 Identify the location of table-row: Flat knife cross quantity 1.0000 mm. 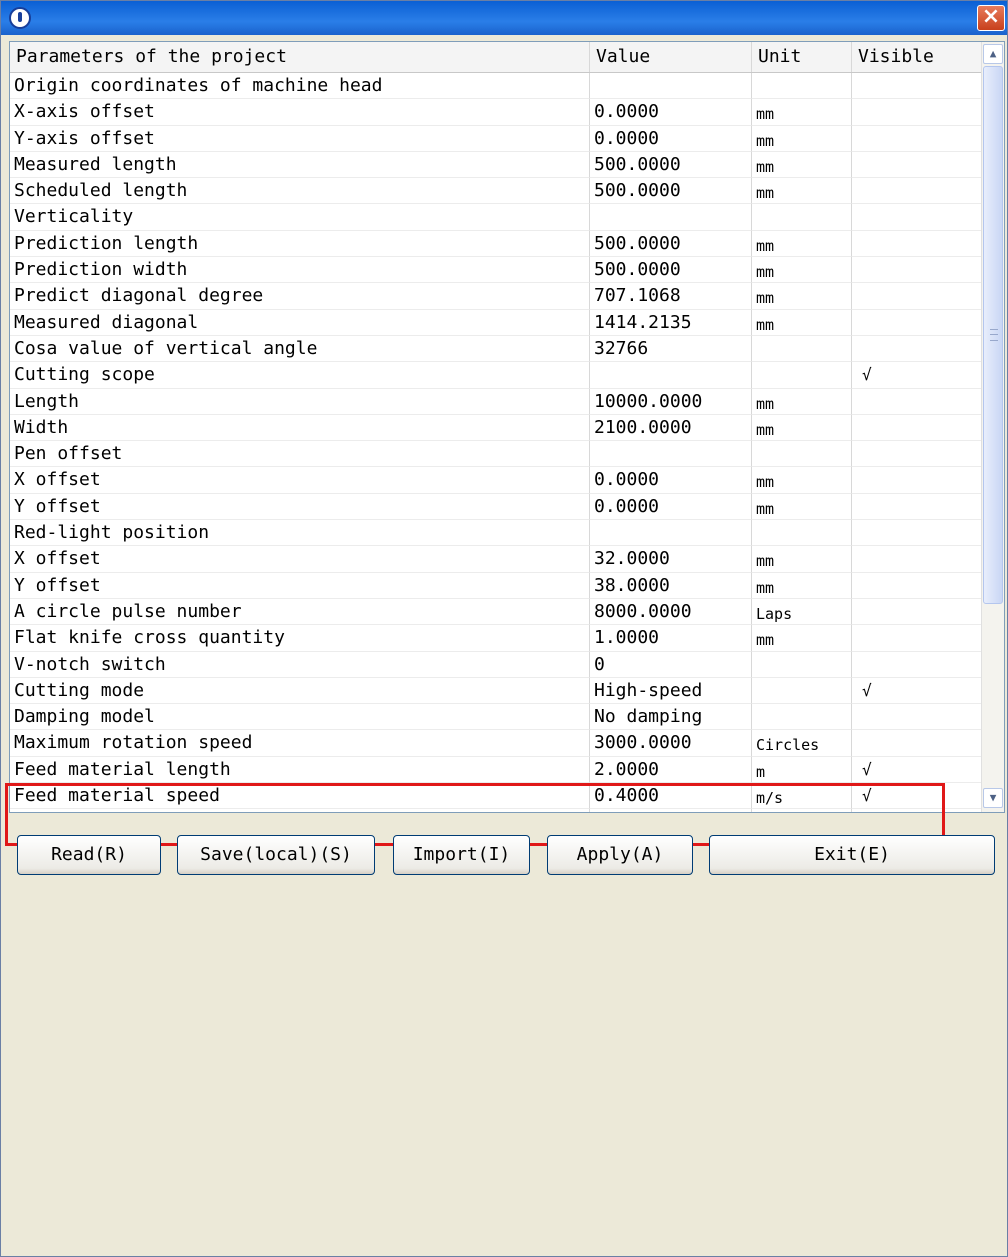
(496, 638).